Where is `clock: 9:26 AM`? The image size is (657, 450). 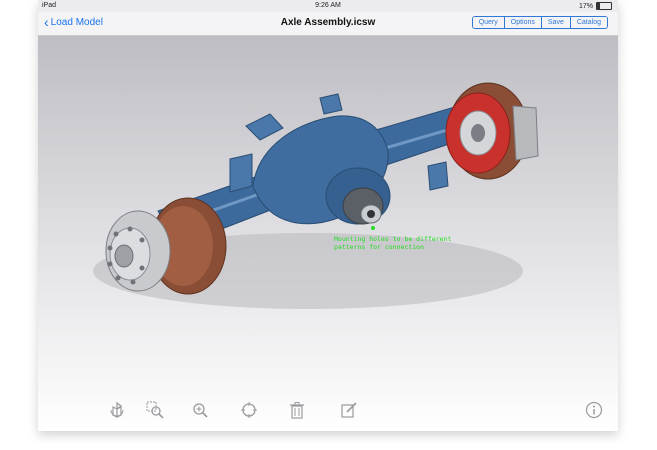
clock: 9:26 AM is located at coordinates (328, 5).